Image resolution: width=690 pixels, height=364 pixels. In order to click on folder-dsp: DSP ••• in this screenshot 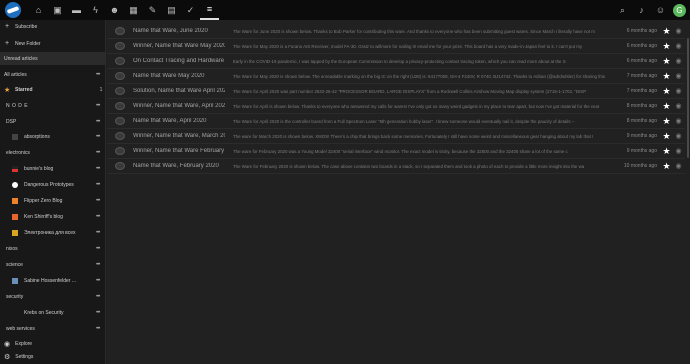, I will do `click(53, 121)`.